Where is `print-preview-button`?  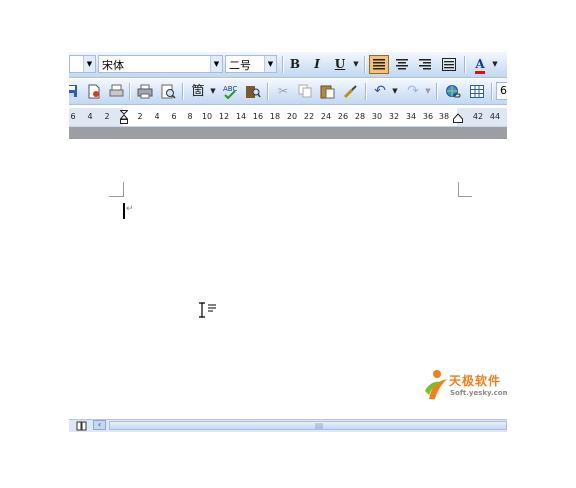 print-preview-button is located at coordinates (168, 91).